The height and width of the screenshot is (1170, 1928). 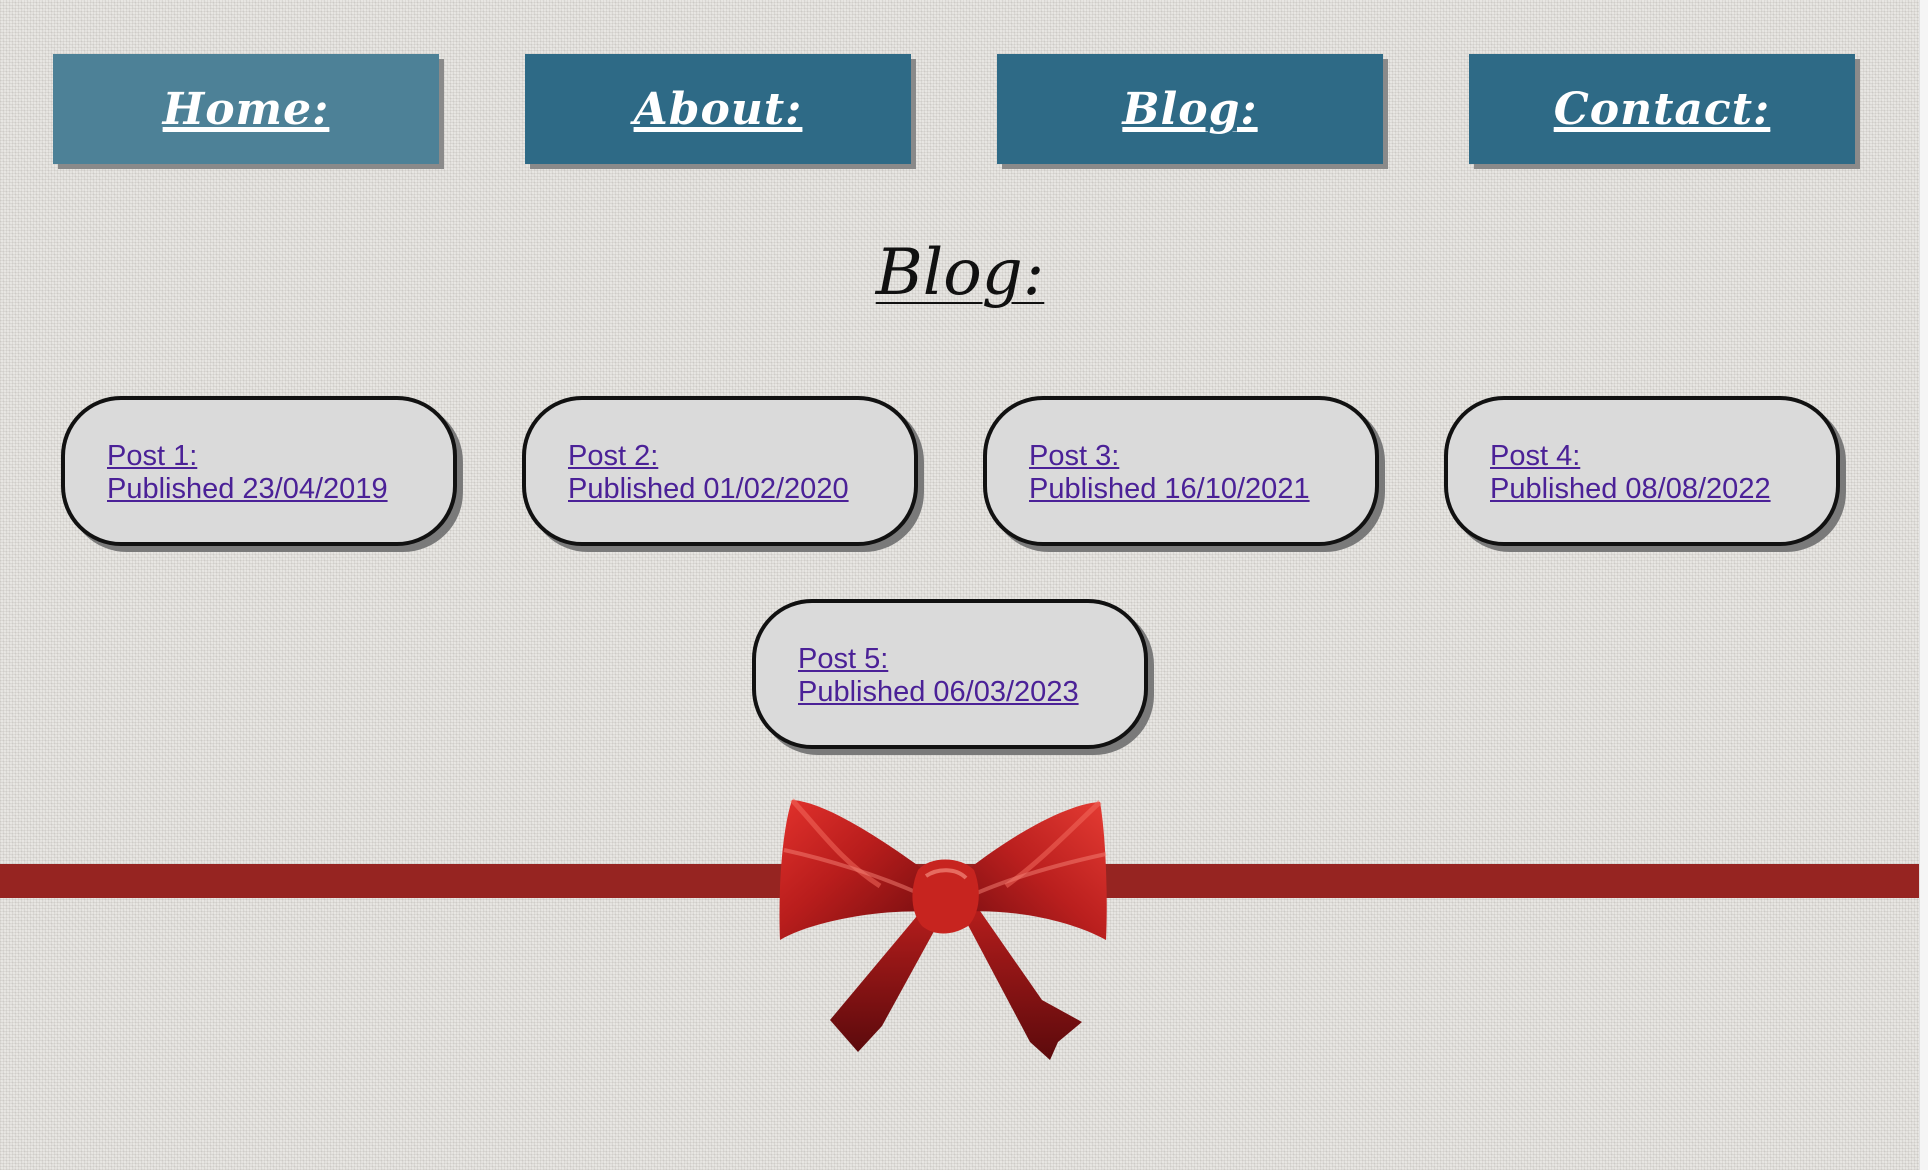 I want to click on post-card-3: Post 3: Published 16/10/2021, so click(x=1181, y=471).